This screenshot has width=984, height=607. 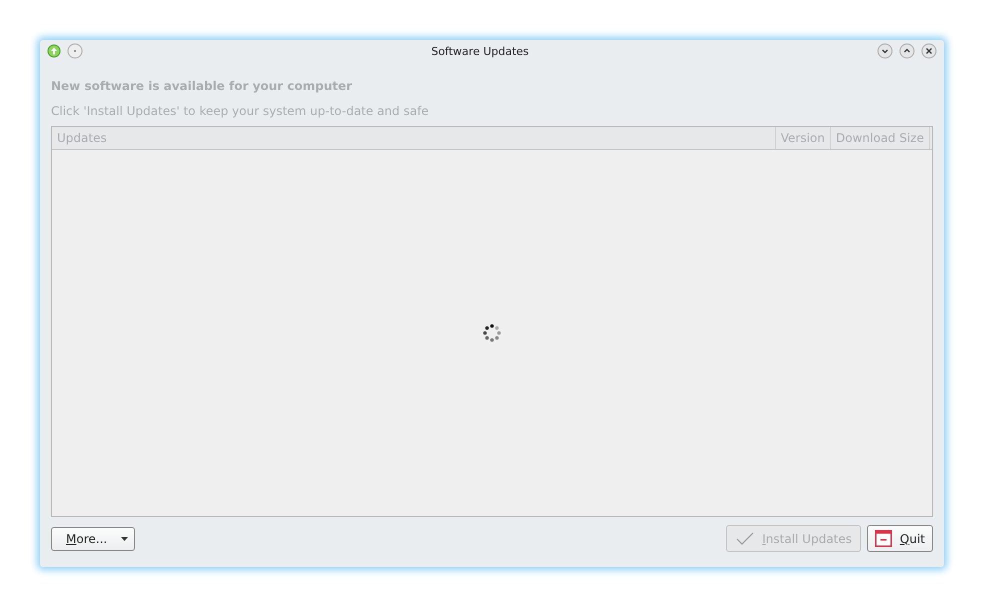 What do you see at coordinates (880, 138) in the screenshot?
I see `column-header: Download Size` at bounding box center [880, 138].